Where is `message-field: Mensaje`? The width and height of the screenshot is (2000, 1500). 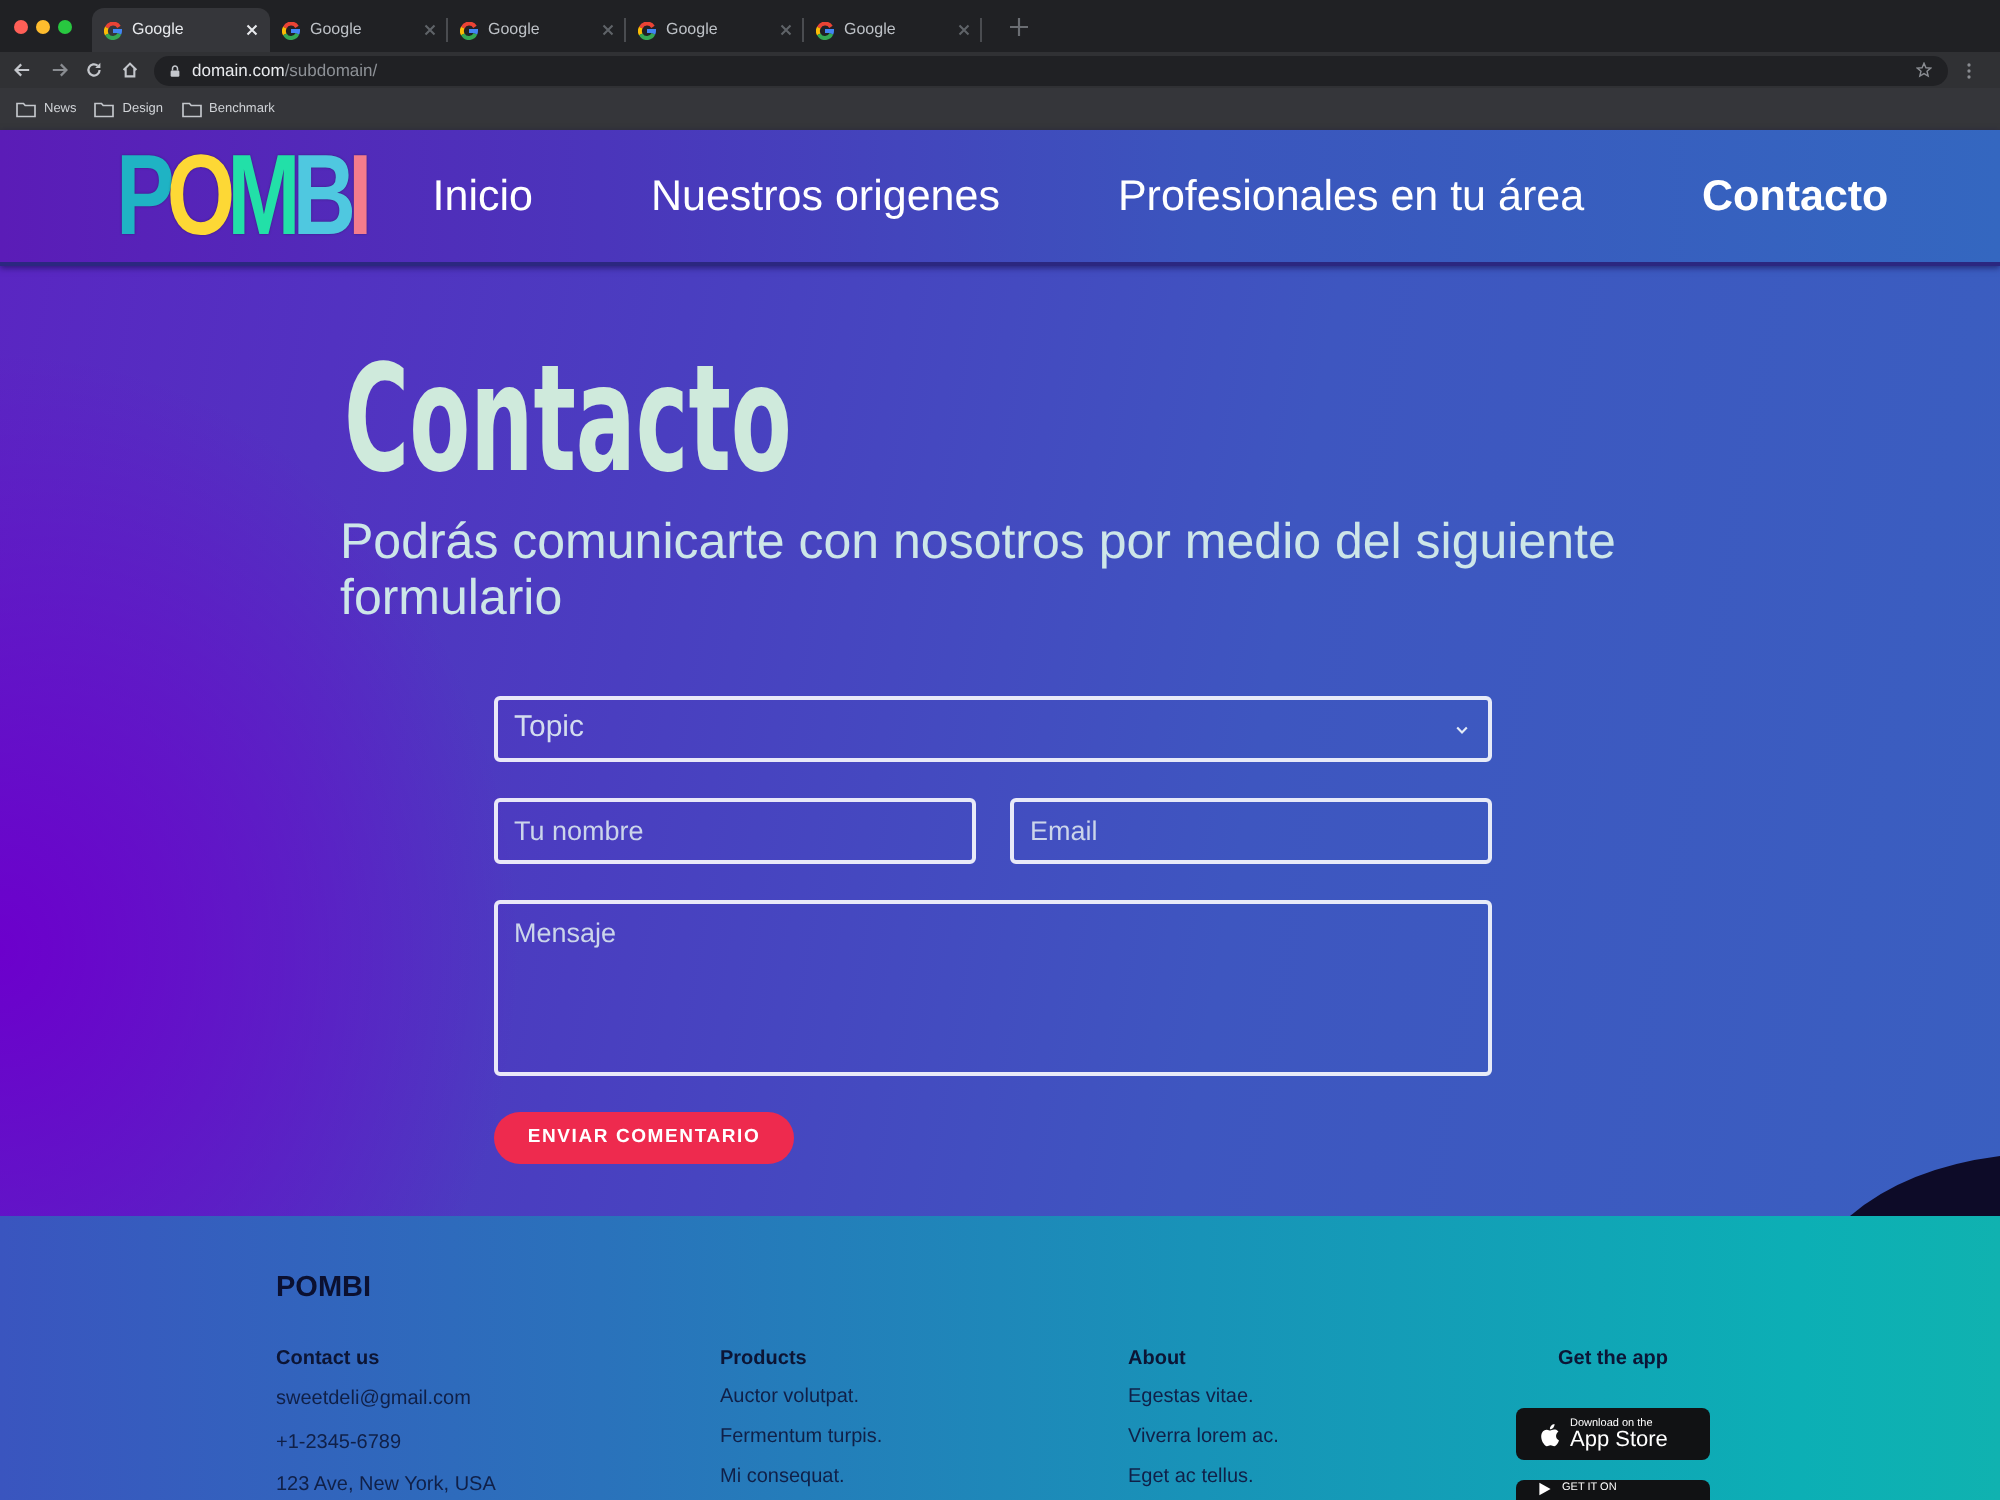 message-field: Mensaje is located at coordinates (993, 988).